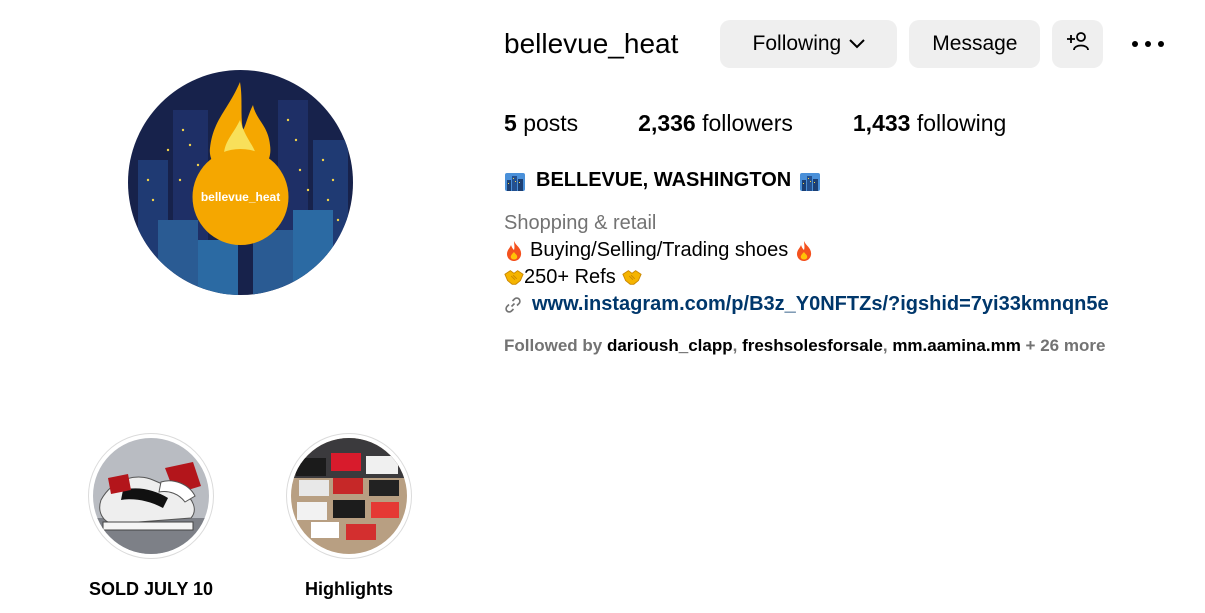 The image size is (1205, 613). What do you see at coordinates (854, 180) in the screenshot?
I see `bio-name: BELLEVUE, WASHINGTON` at bounding box center [854, 180].